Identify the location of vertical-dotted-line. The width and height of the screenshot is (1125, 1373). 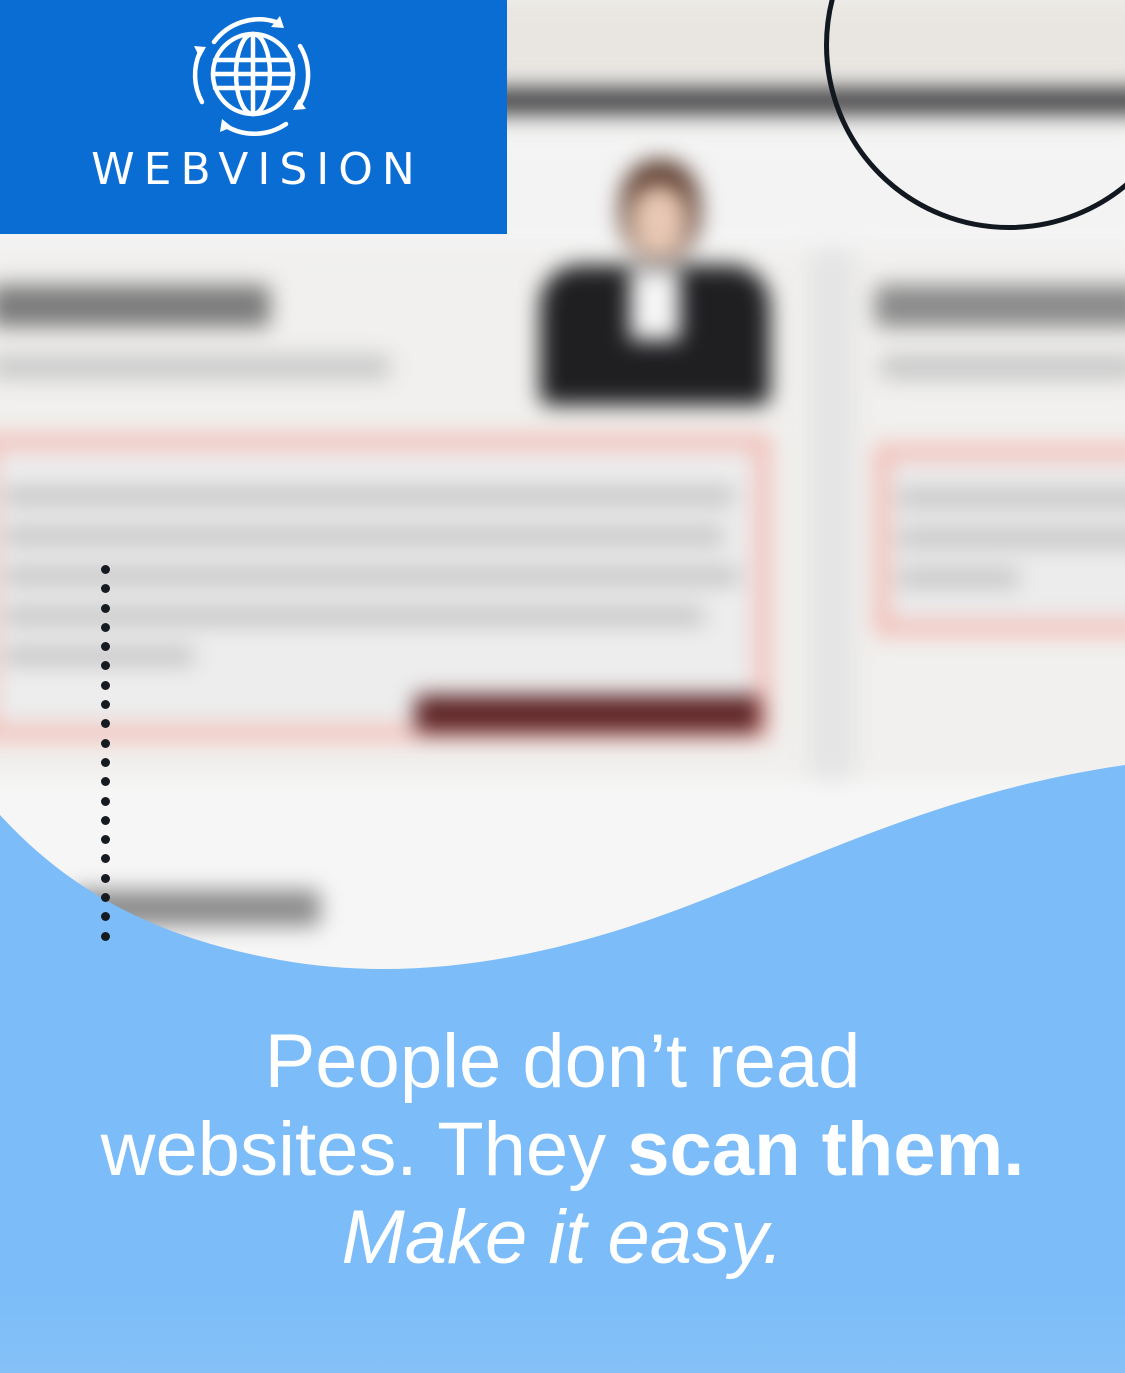
(105, 765).